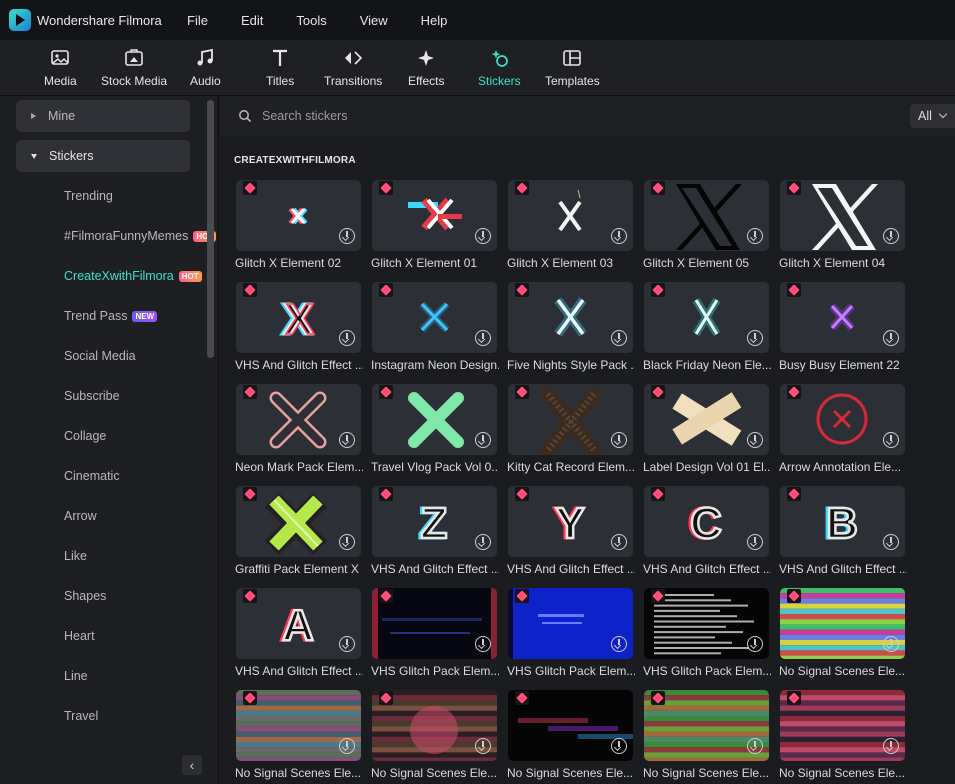 This screenshot has height=784, width=955. I want to click on tab-templates: Templates, so click(572, 68).